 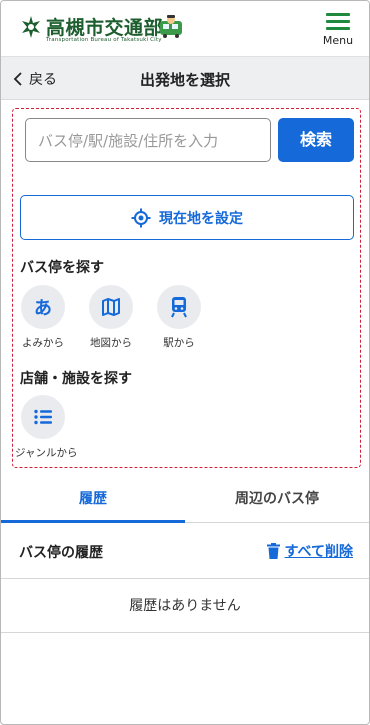 What do you see at coordinates (111, 307) in the screenshot?
I see `map-icon` at bounding box center [111, 307].